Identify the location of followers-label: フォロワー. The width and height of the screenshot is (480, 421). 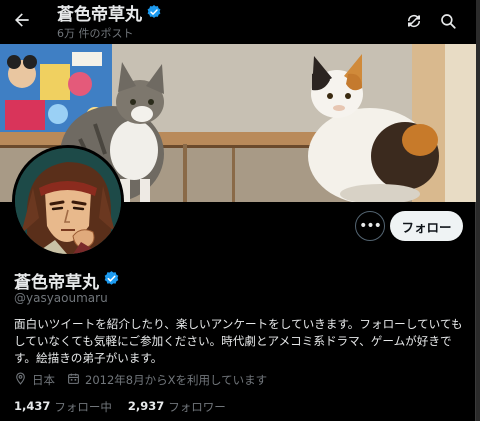
(197, 407).